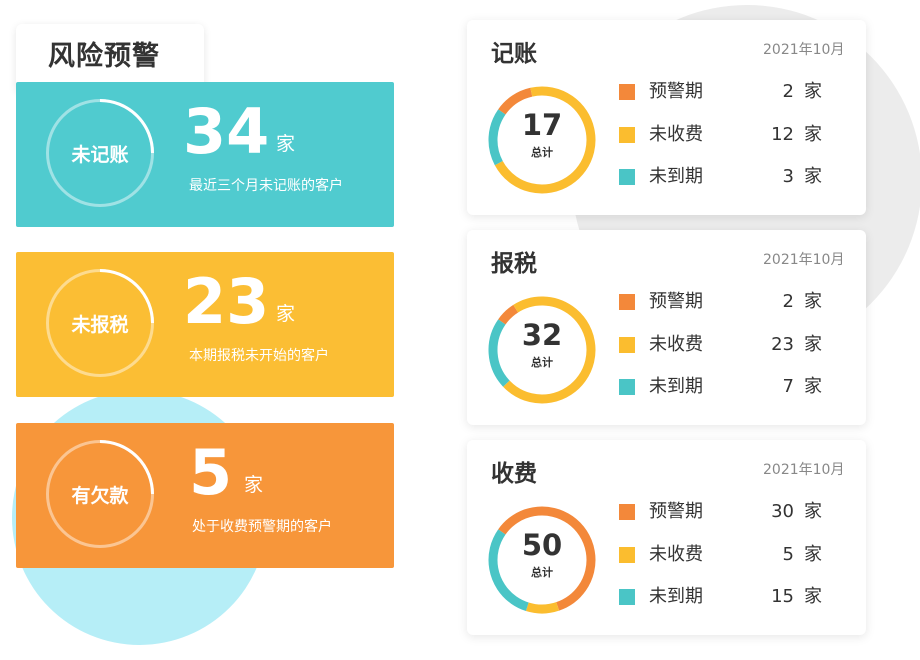 The width and height of the screenshot is (920, 660). I want to click on legend-count: 23, so click(782, 344).